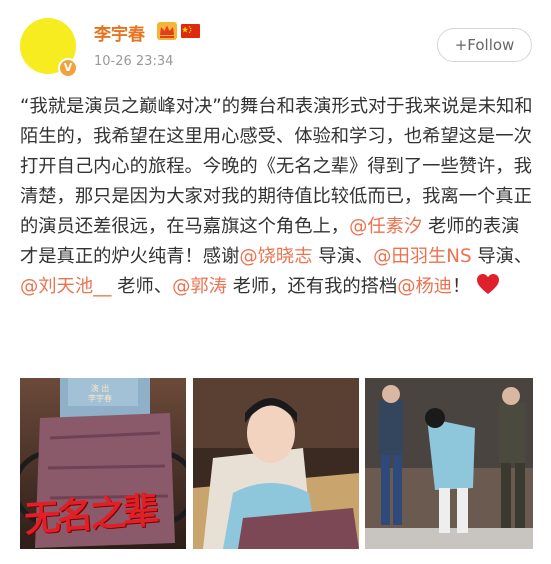 The height and width of the screenshot is (564, 551). Describe the element at coordinates (100, 388) in the screenshot. I see `poster-caption-line: 演 出` at that location.